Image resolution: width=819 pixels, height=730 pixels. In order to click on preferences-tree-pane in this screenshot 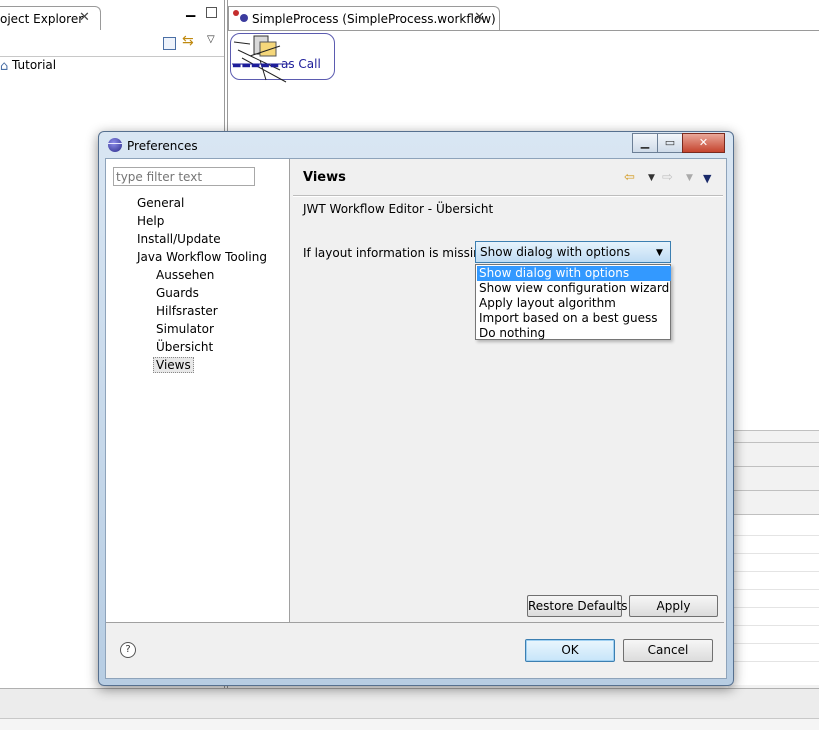, I will do `click(198, 390)`.